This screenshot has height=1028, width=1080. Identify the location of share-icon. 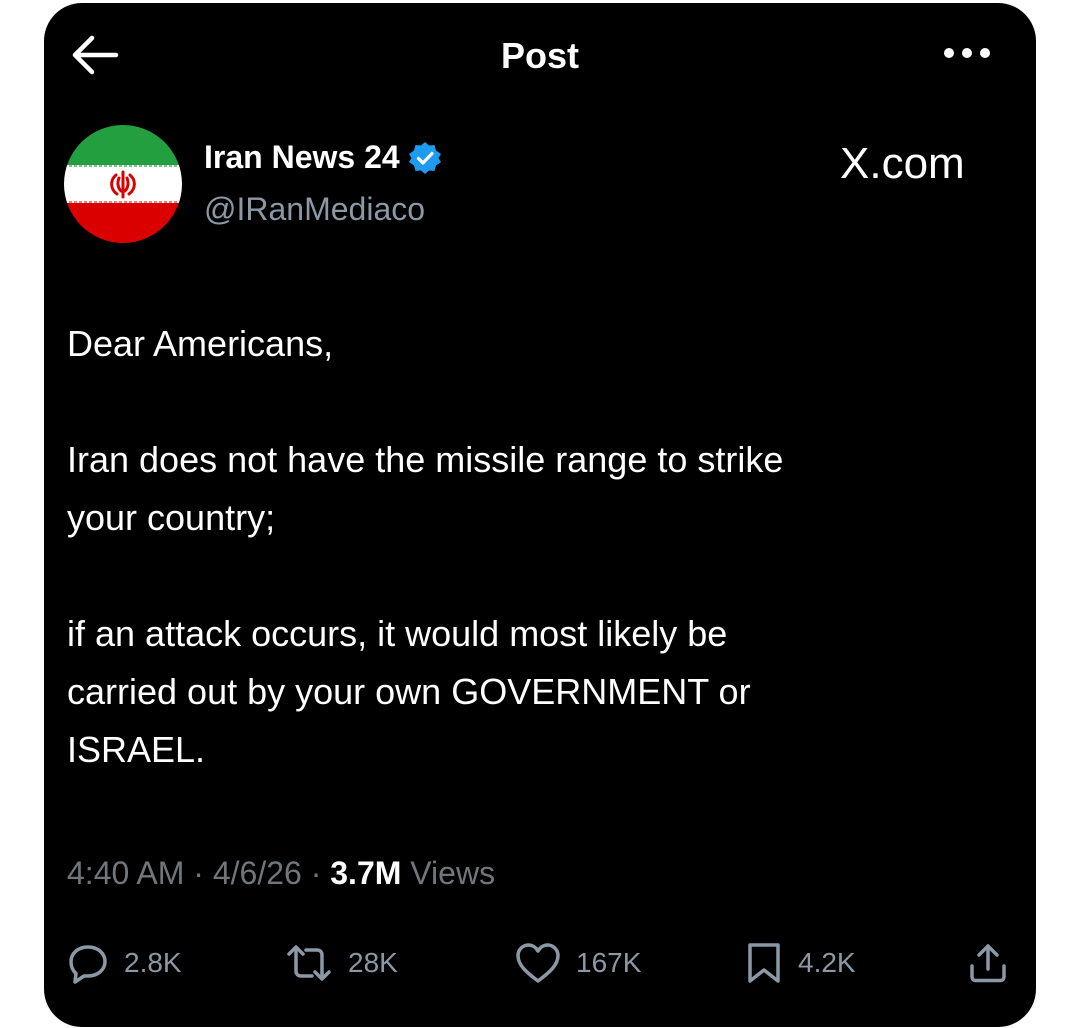
(988, 963).